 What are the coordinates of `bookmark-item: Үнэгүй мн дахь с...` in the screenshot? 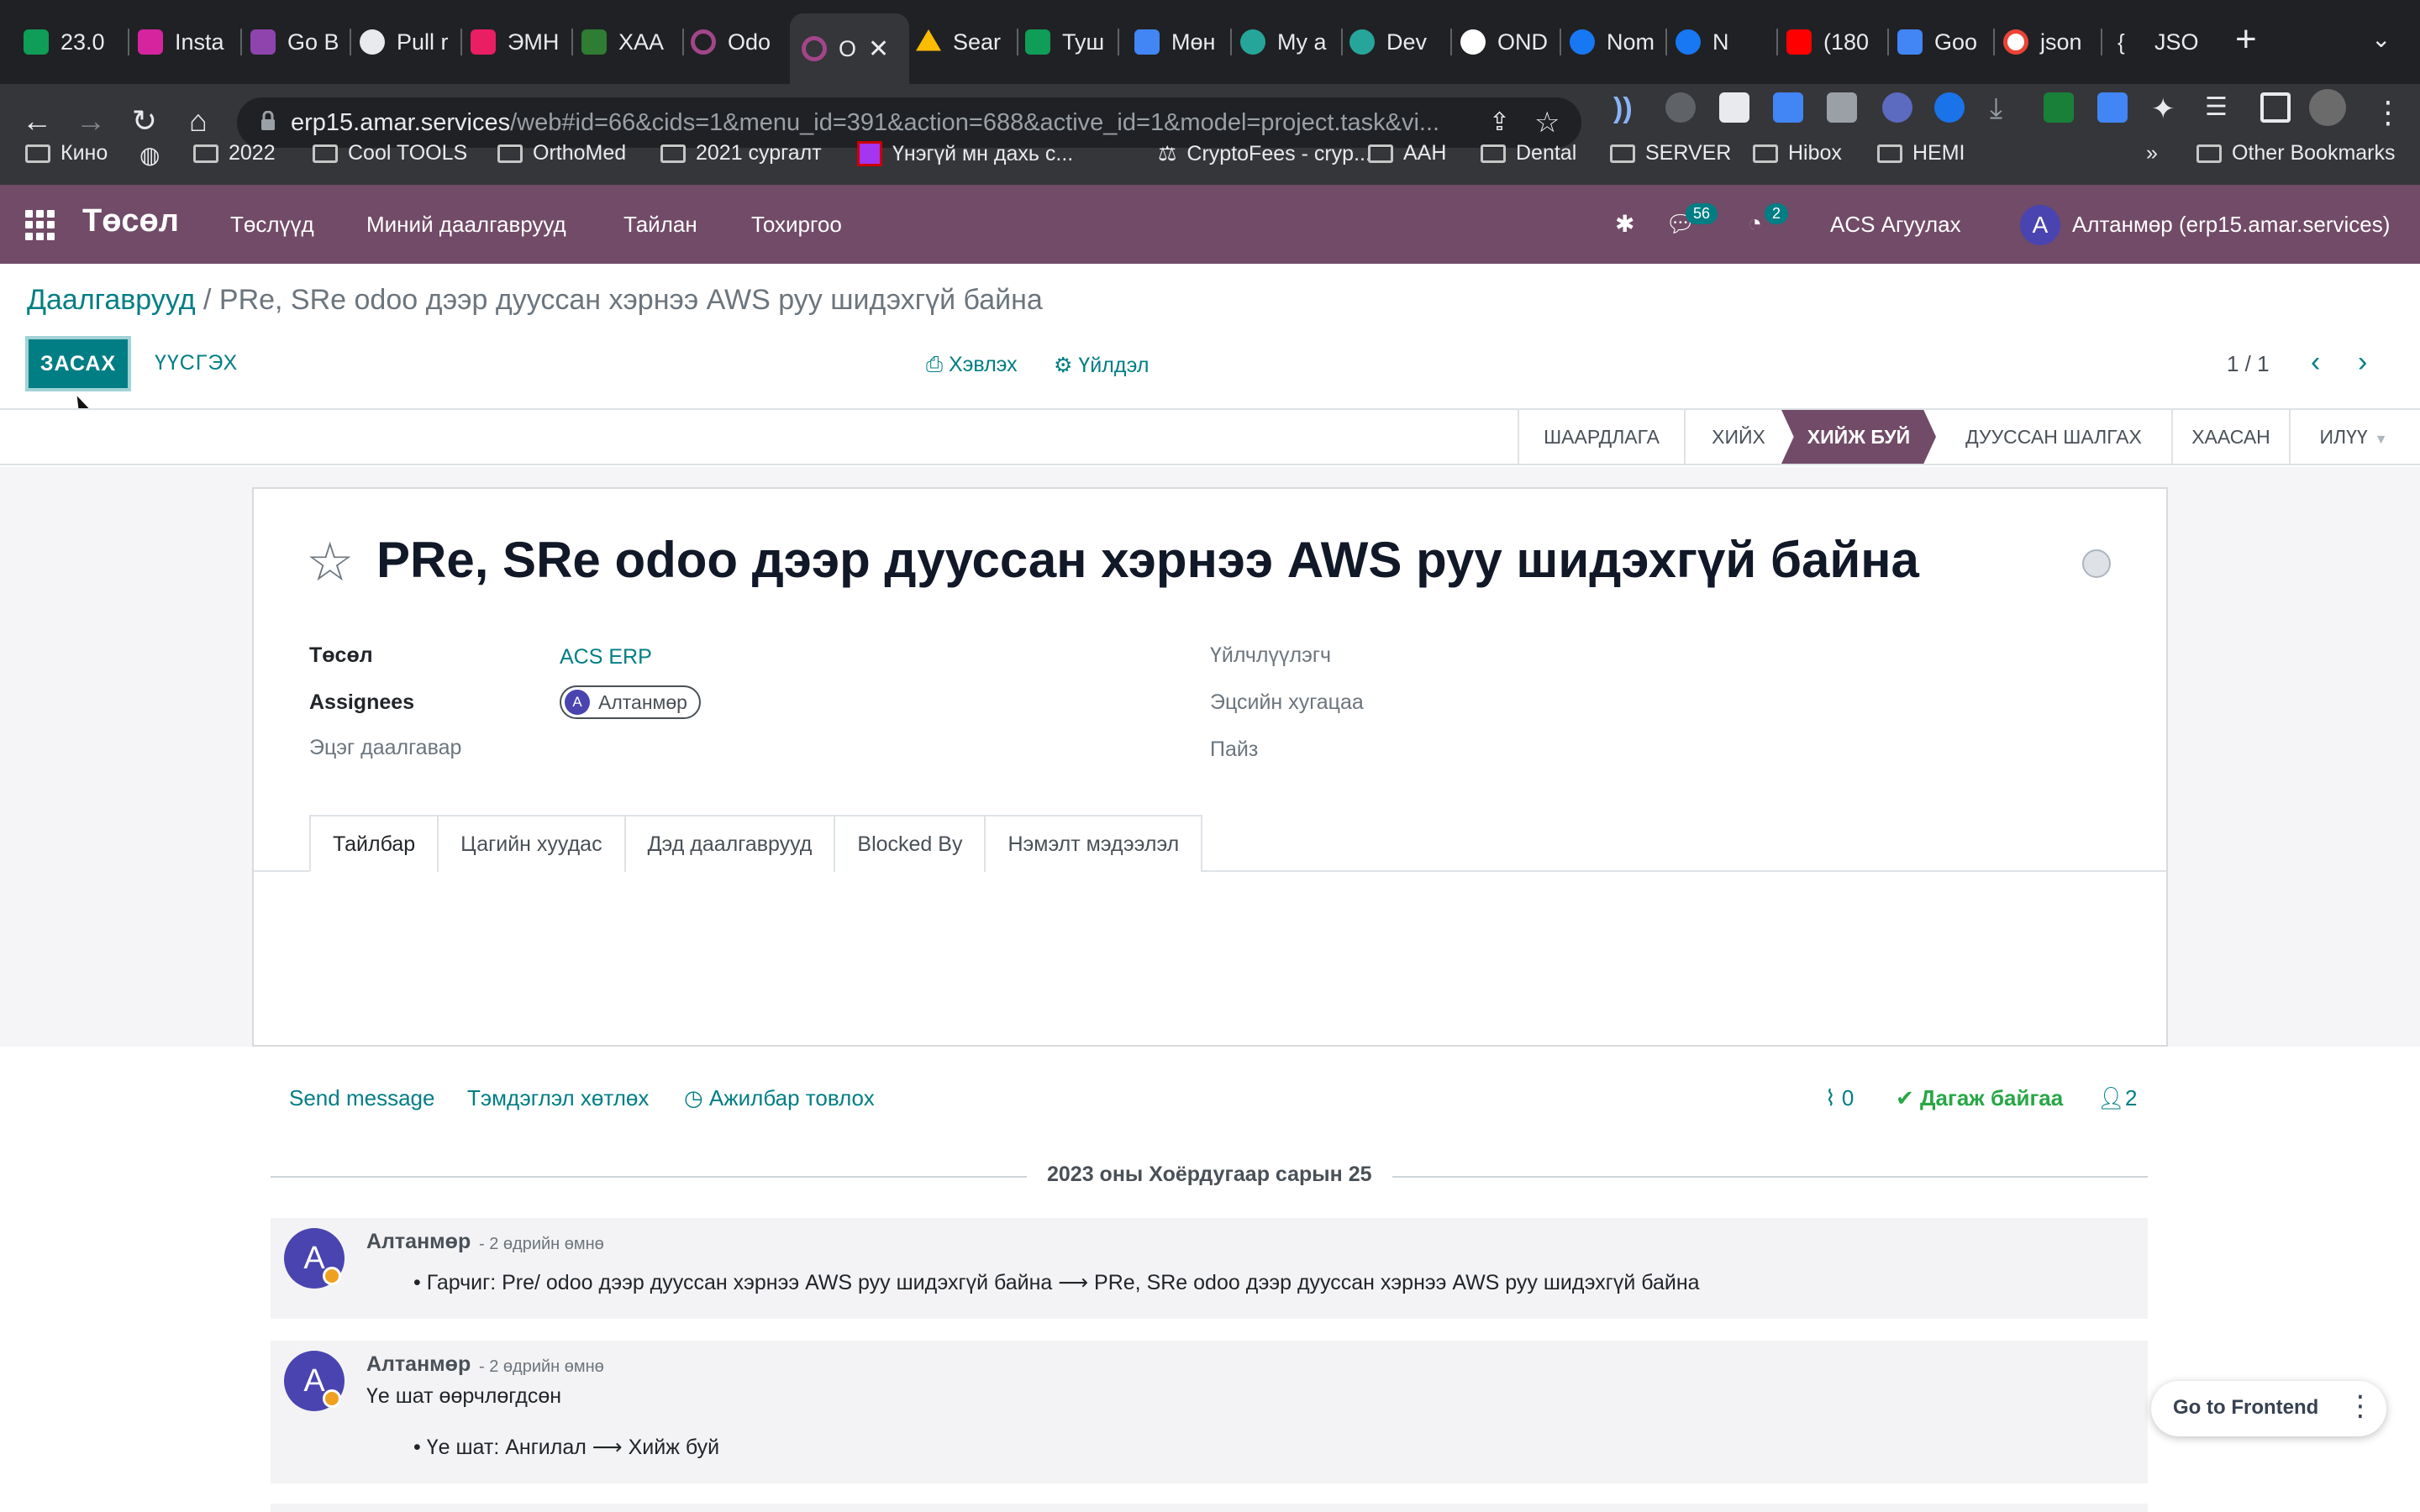 It's located at (965, 153).